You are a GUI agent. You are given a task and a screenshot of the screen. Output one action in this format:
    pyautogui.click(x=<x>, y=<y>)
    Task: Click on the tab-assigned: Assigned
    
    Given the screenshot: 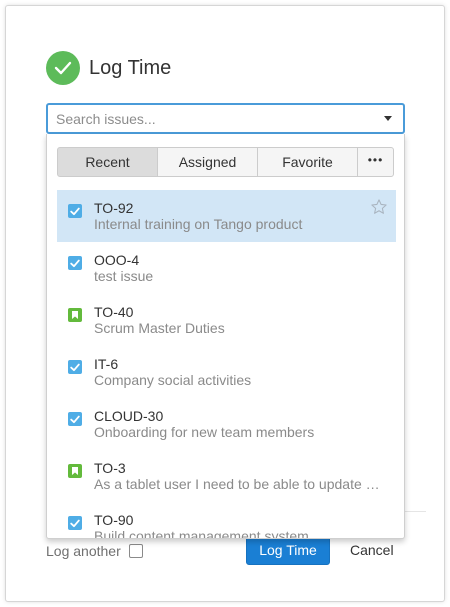 What is the action you would take?
    pyautogui.click(x=207, y=162)
    